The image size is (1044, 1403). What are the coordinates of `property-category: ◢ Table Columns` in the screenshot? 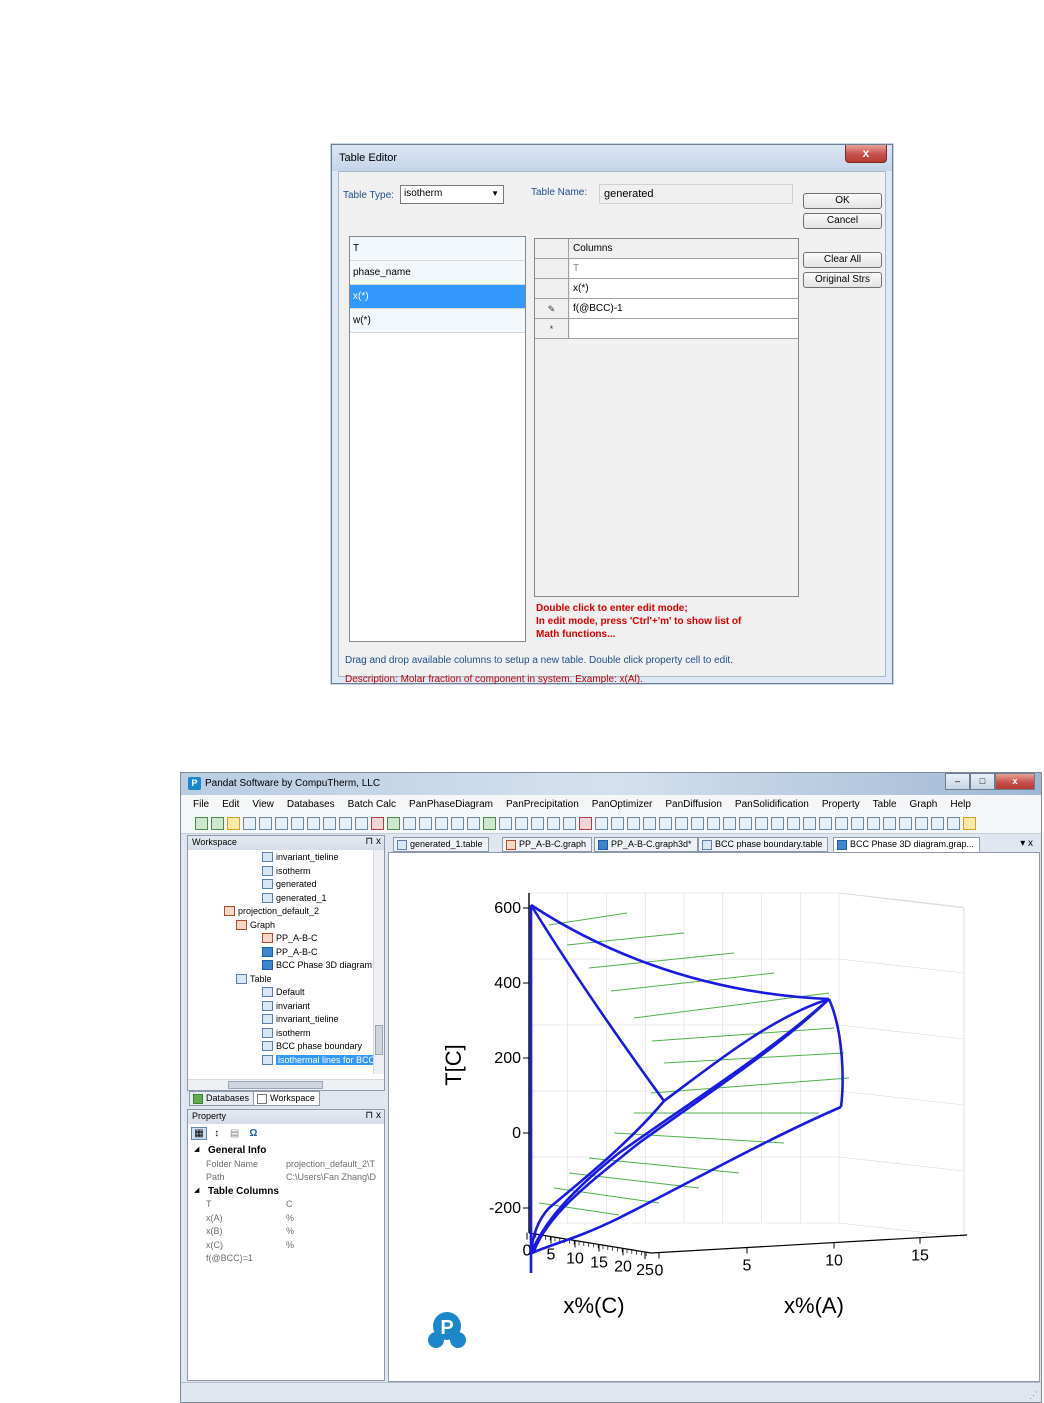 It's located at (286, 1192).